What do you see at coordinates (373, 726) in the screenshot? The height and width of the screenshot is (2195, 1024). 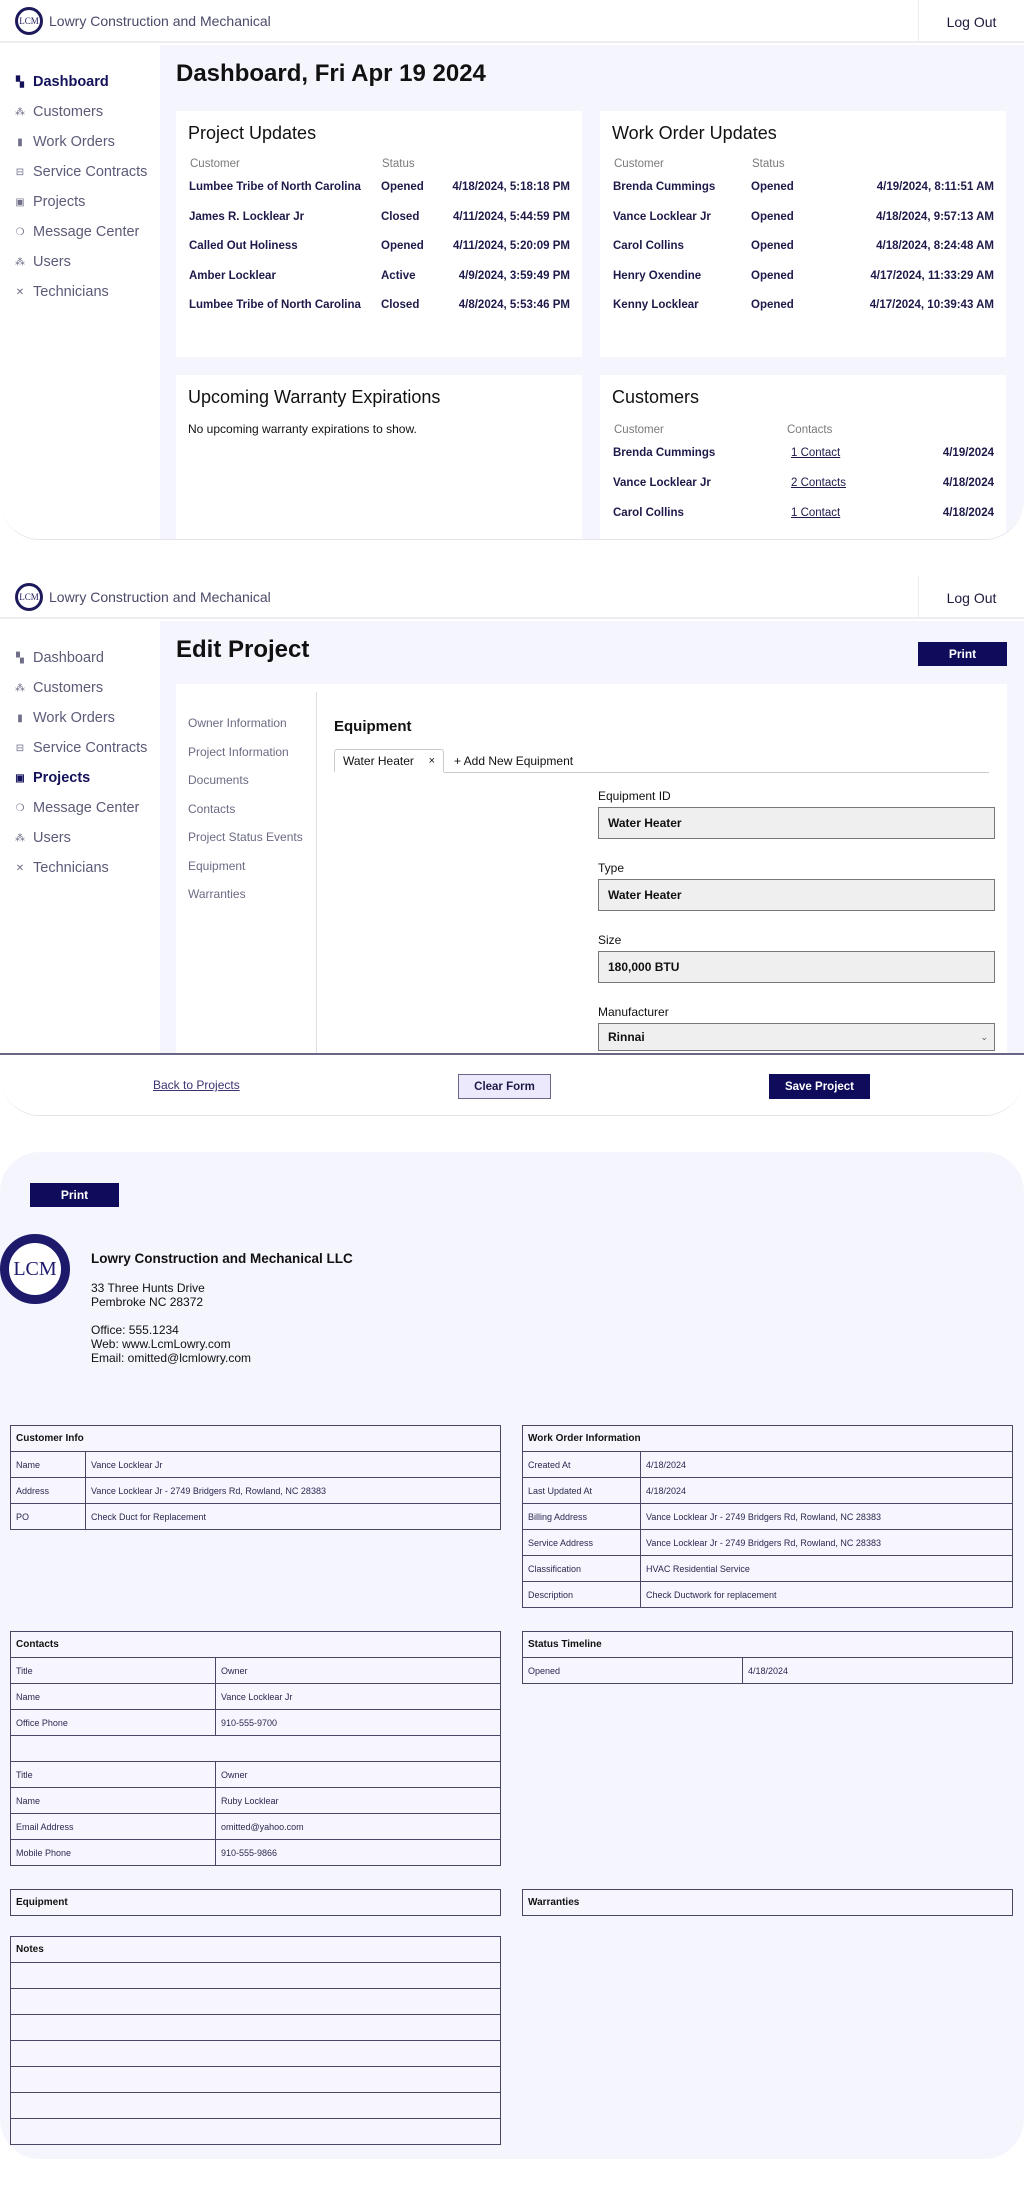 I see `section-title: Equipment` at bounding box center [373, 726].